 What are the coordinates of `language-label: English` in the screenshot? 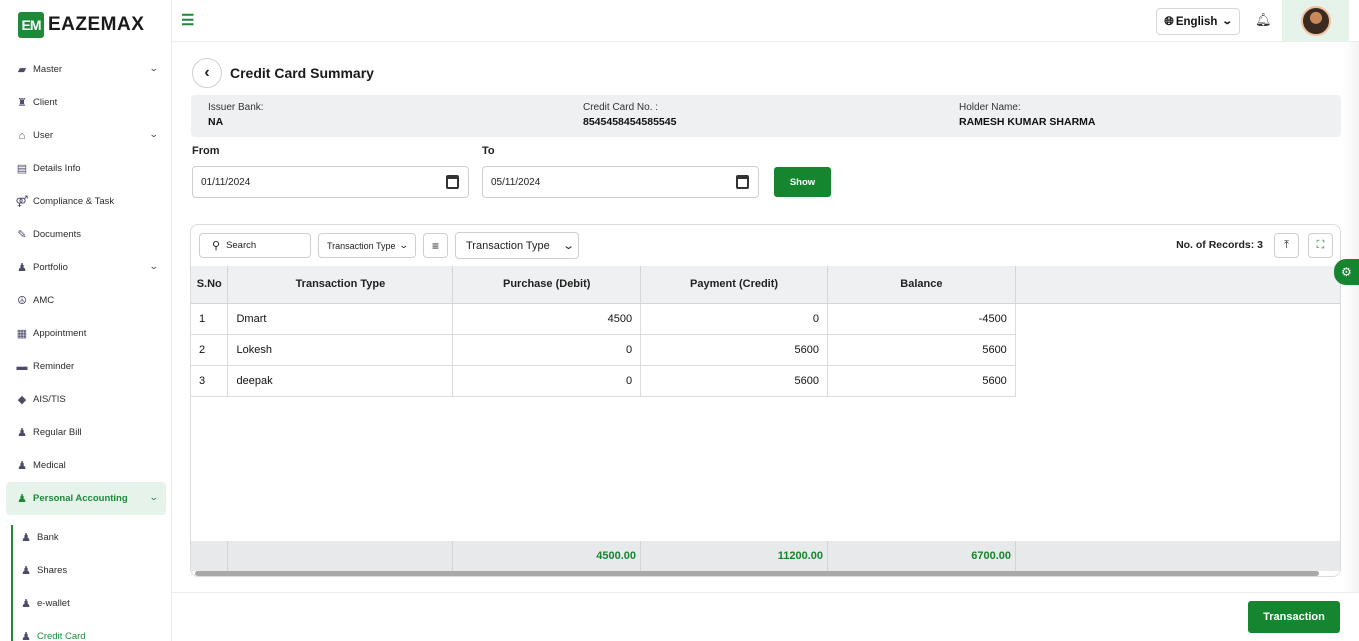 It's located at (1196, 21).